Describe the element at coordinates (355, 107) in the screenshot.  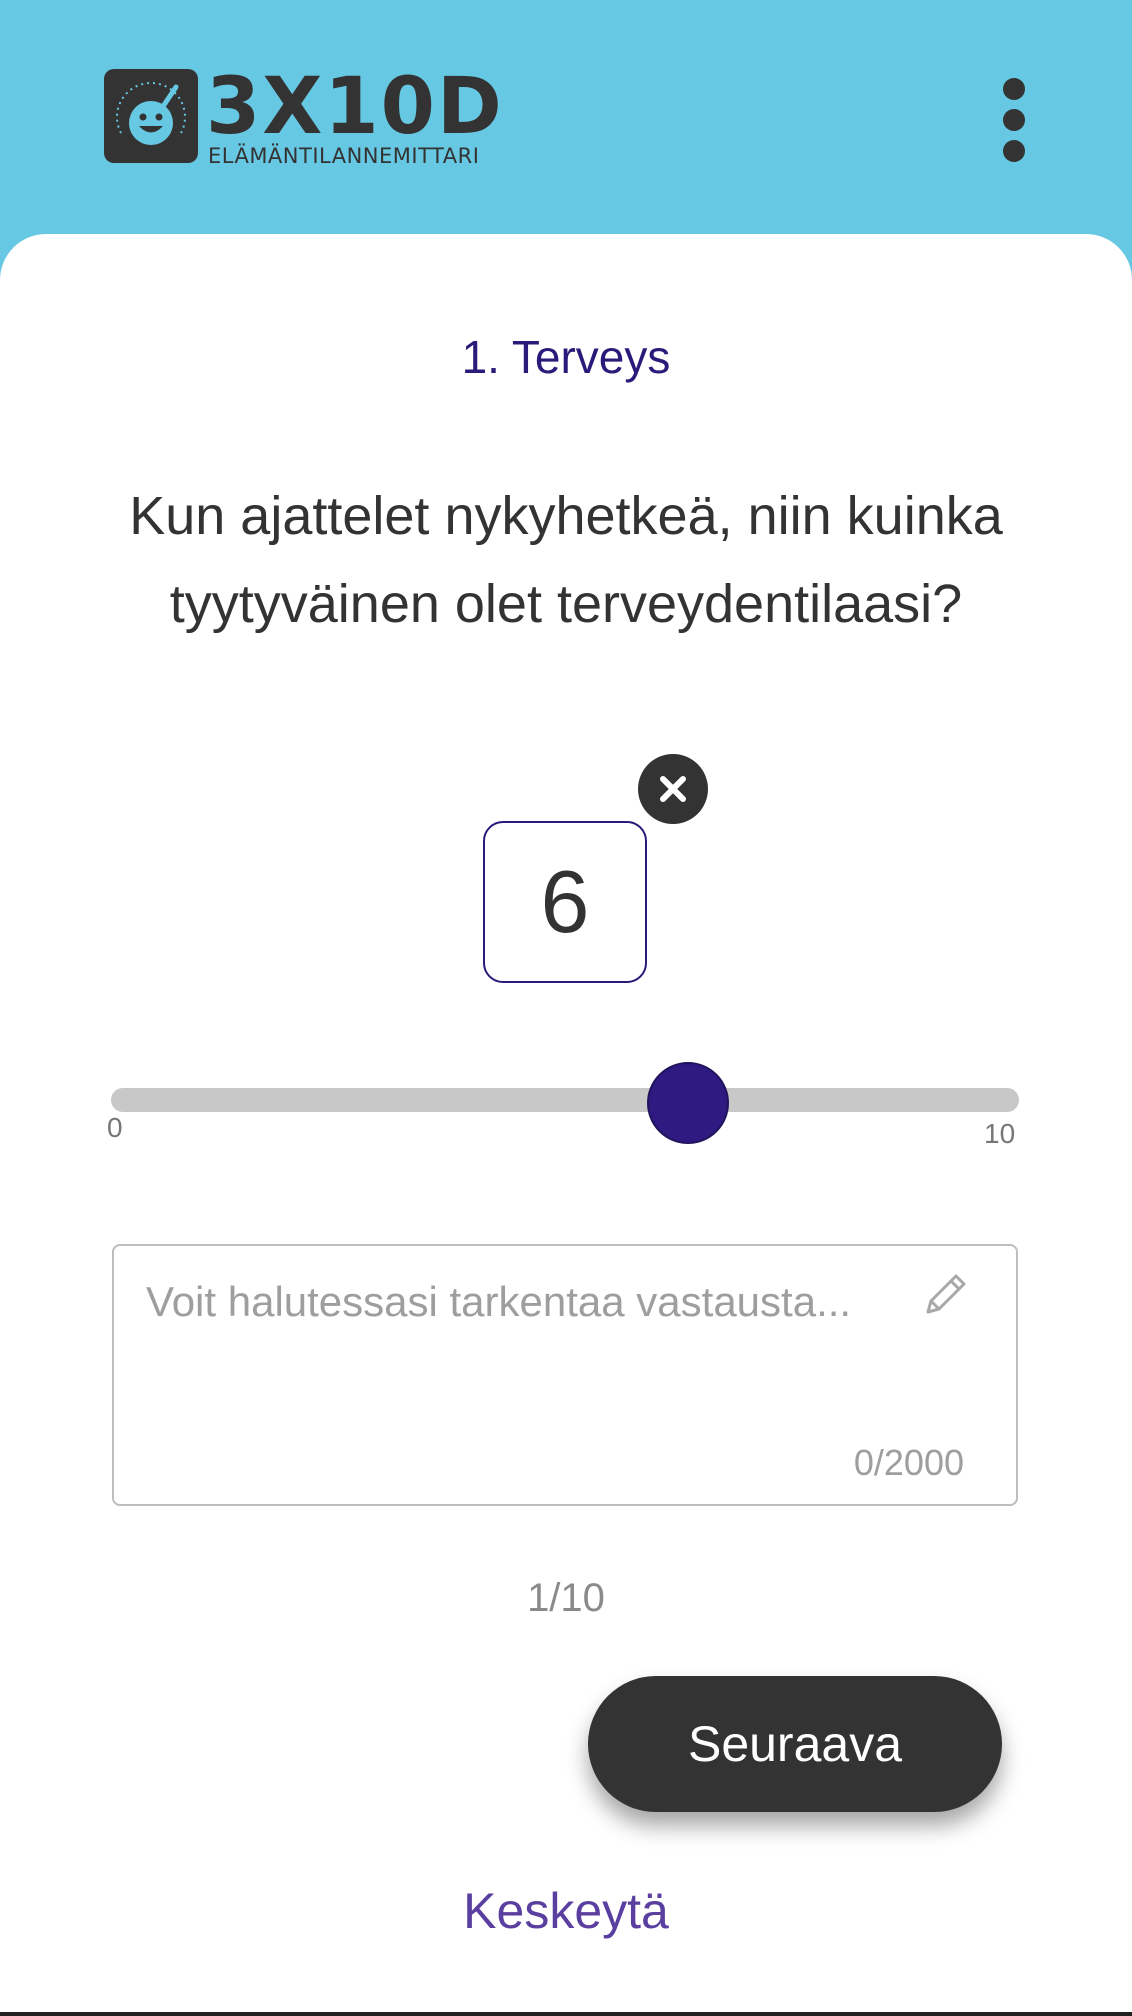
I see `logo-title: 3X10D` at that location.